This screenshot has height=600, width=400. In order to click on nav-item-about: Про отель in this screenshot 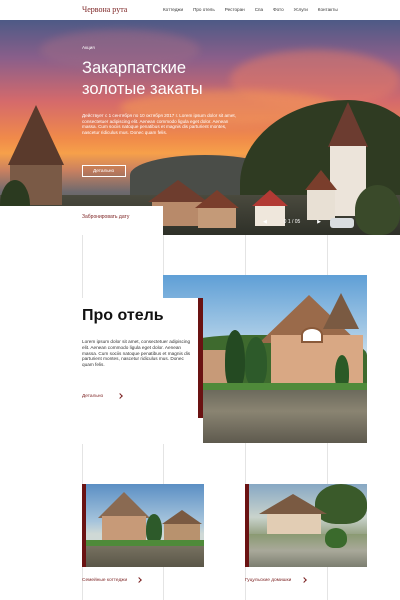, I will do `click(204, 9)`.